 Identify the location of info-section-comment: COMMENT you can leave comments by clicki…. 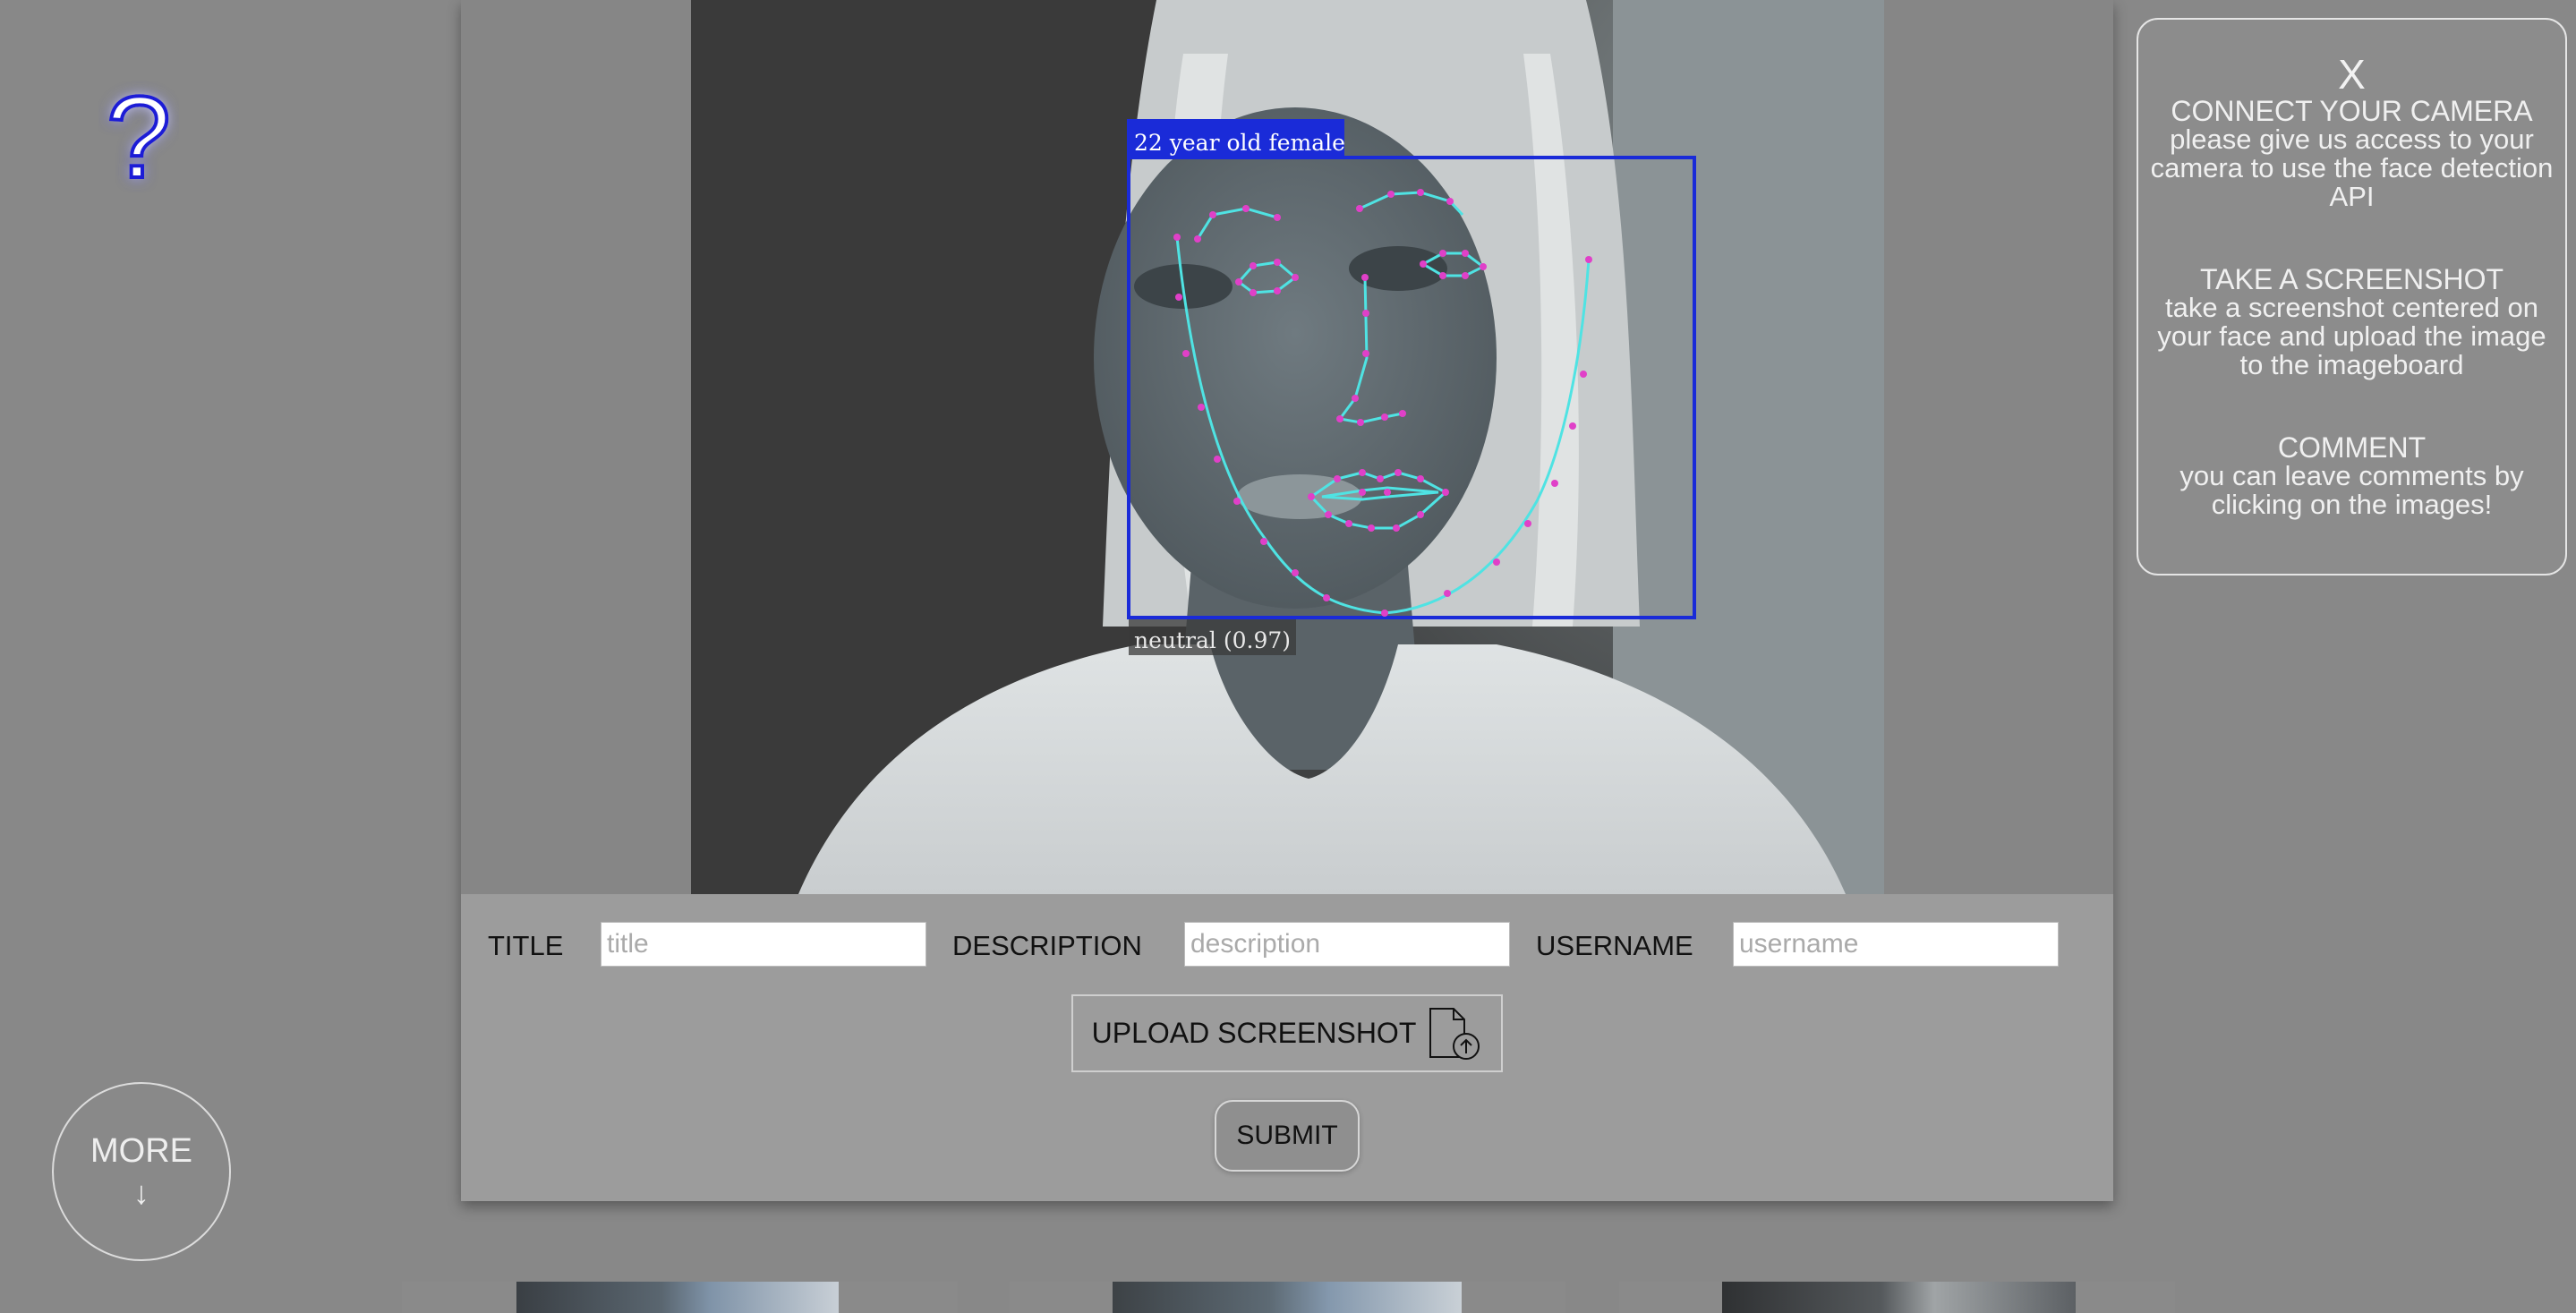
(2351, 476).